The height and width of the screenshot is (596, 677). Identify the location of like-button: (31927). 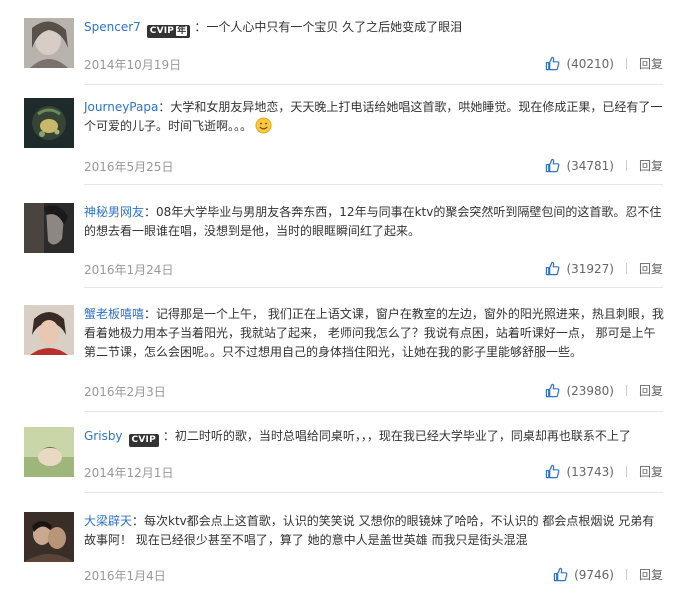
(579, 268).